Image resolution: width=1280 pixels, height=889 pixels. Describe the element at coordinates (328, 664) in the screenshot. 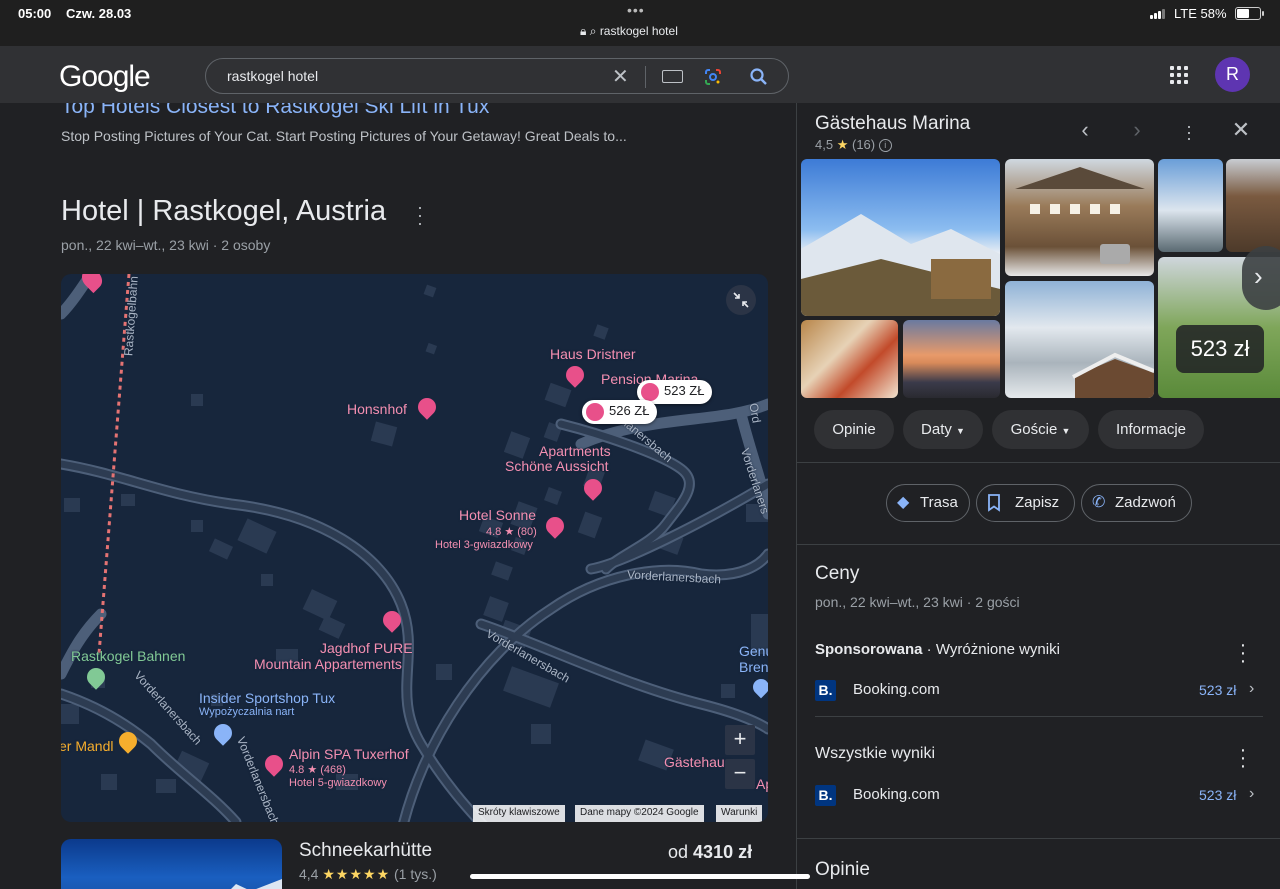

I see `map-label: Mountain Appartements` at that location.